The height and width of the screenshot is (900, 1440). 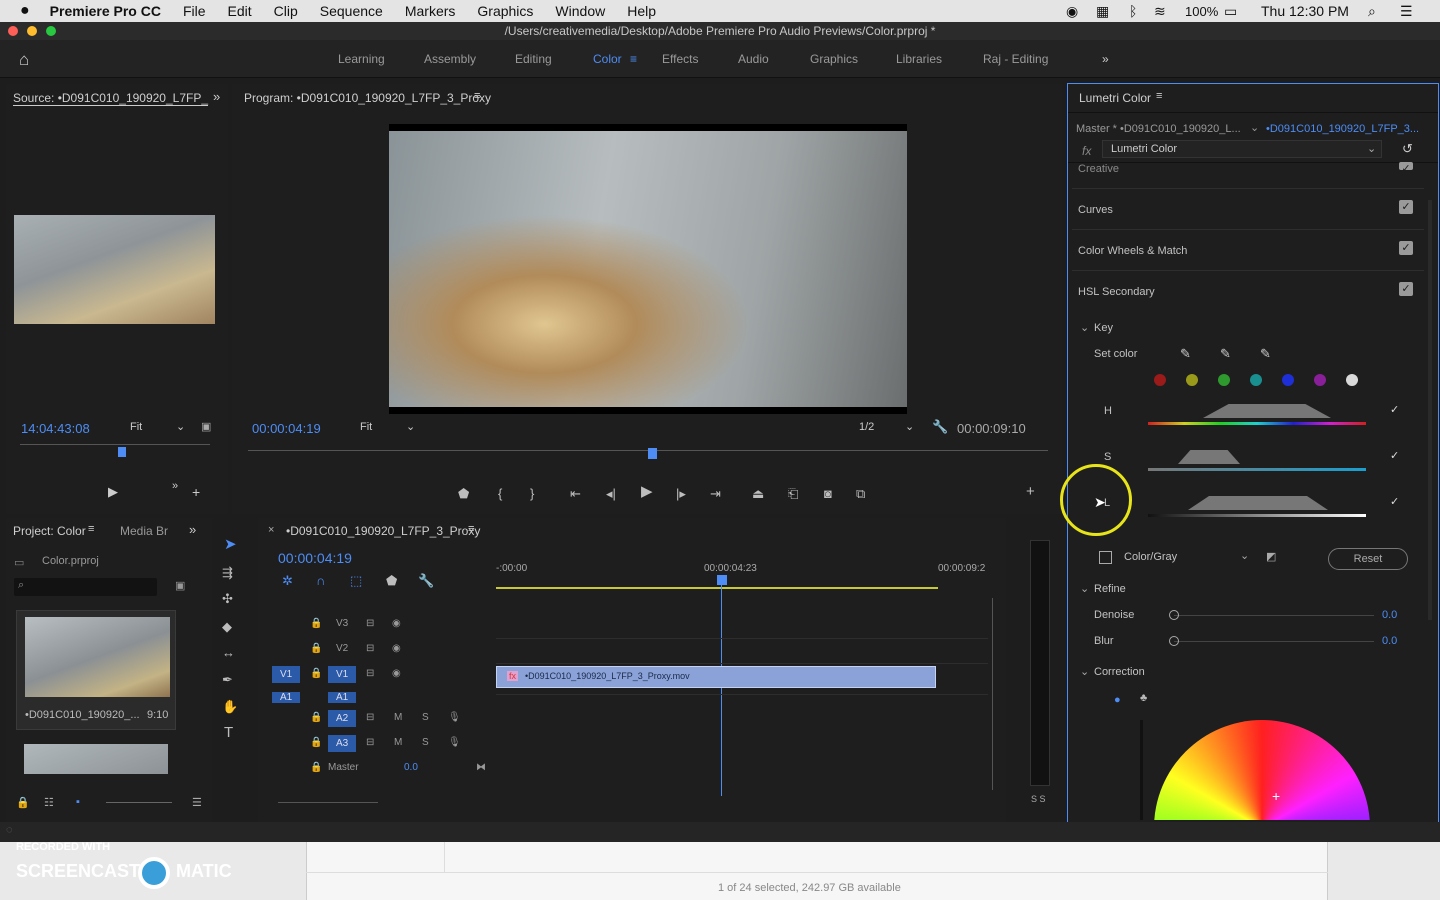 I want to click on app-menu: Premiere Pro CC, so click(x=105, y=11).